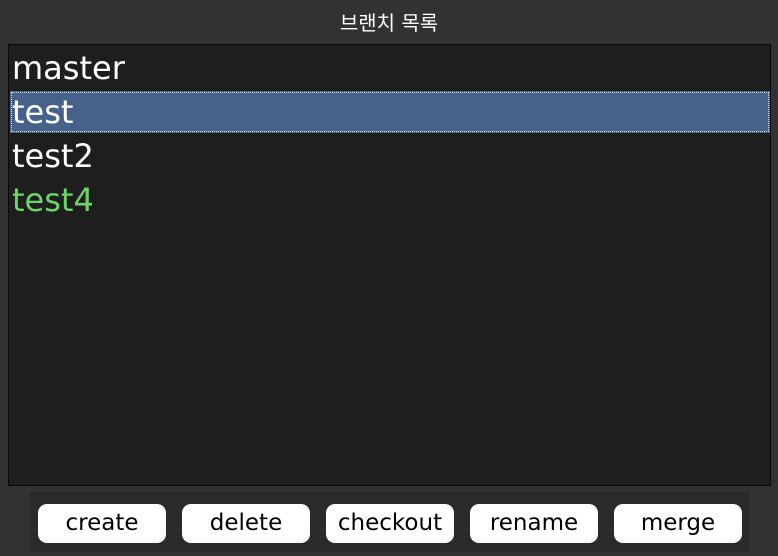 The height and width of the screenshot is (556, 778). What do you see at coordinates (678, 523) in the screenshot?
I see `merge-button: merge` at bounding box center [678, 523].